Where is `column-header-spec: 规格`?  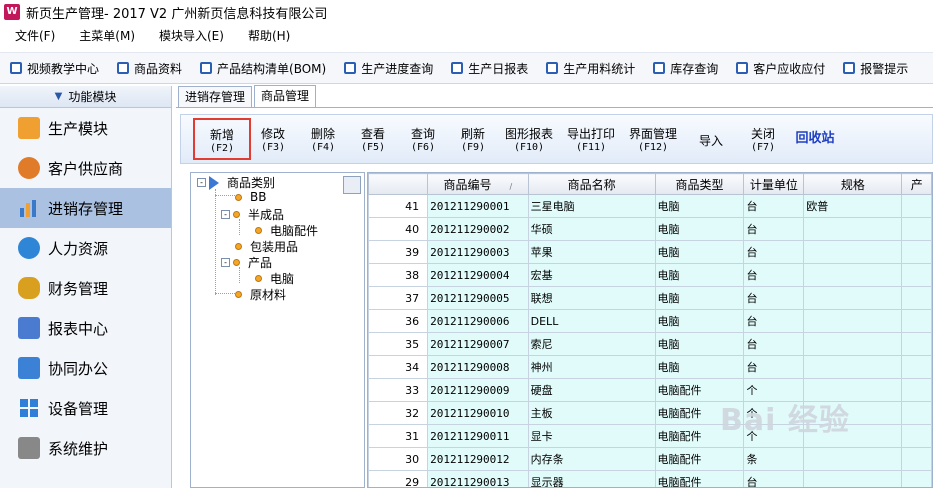 column-header-spec: 规格 is located at coordinates (853, 184).